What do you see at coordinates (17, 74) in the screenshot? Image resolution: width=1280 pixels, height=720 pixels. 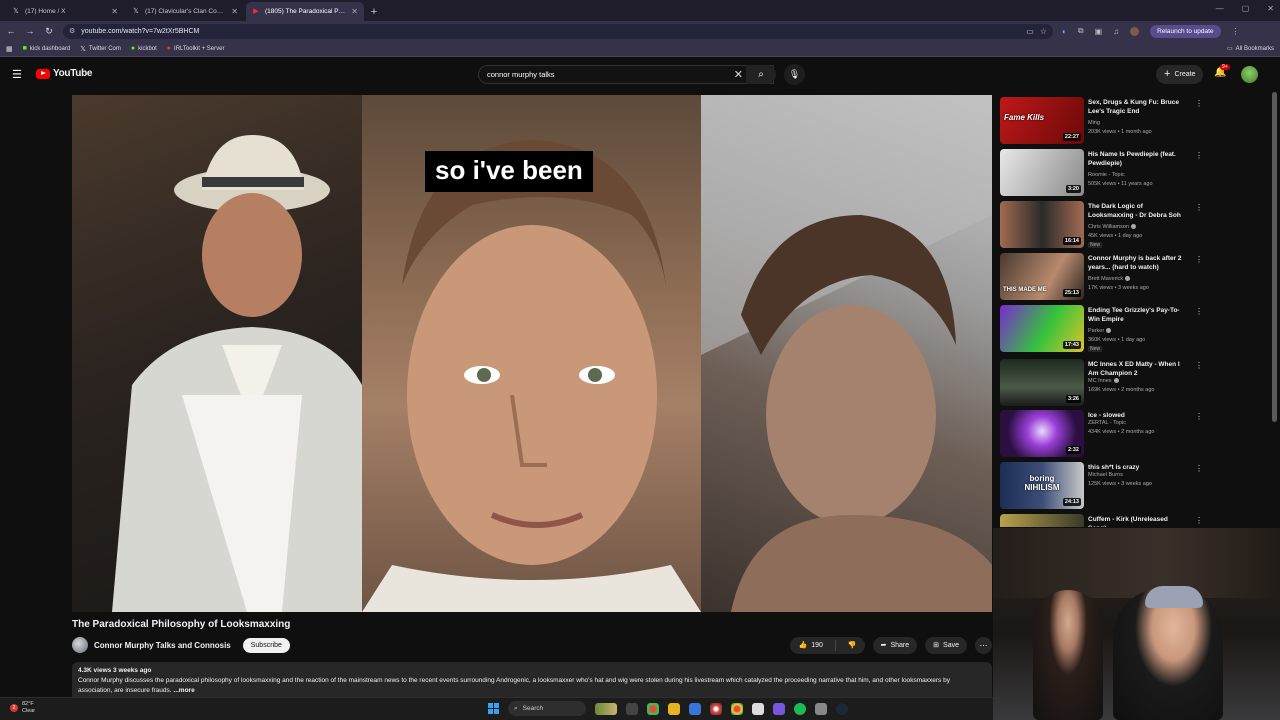 I see `hamburger-menu-icon: ☰` at bounding box center [17, 74].